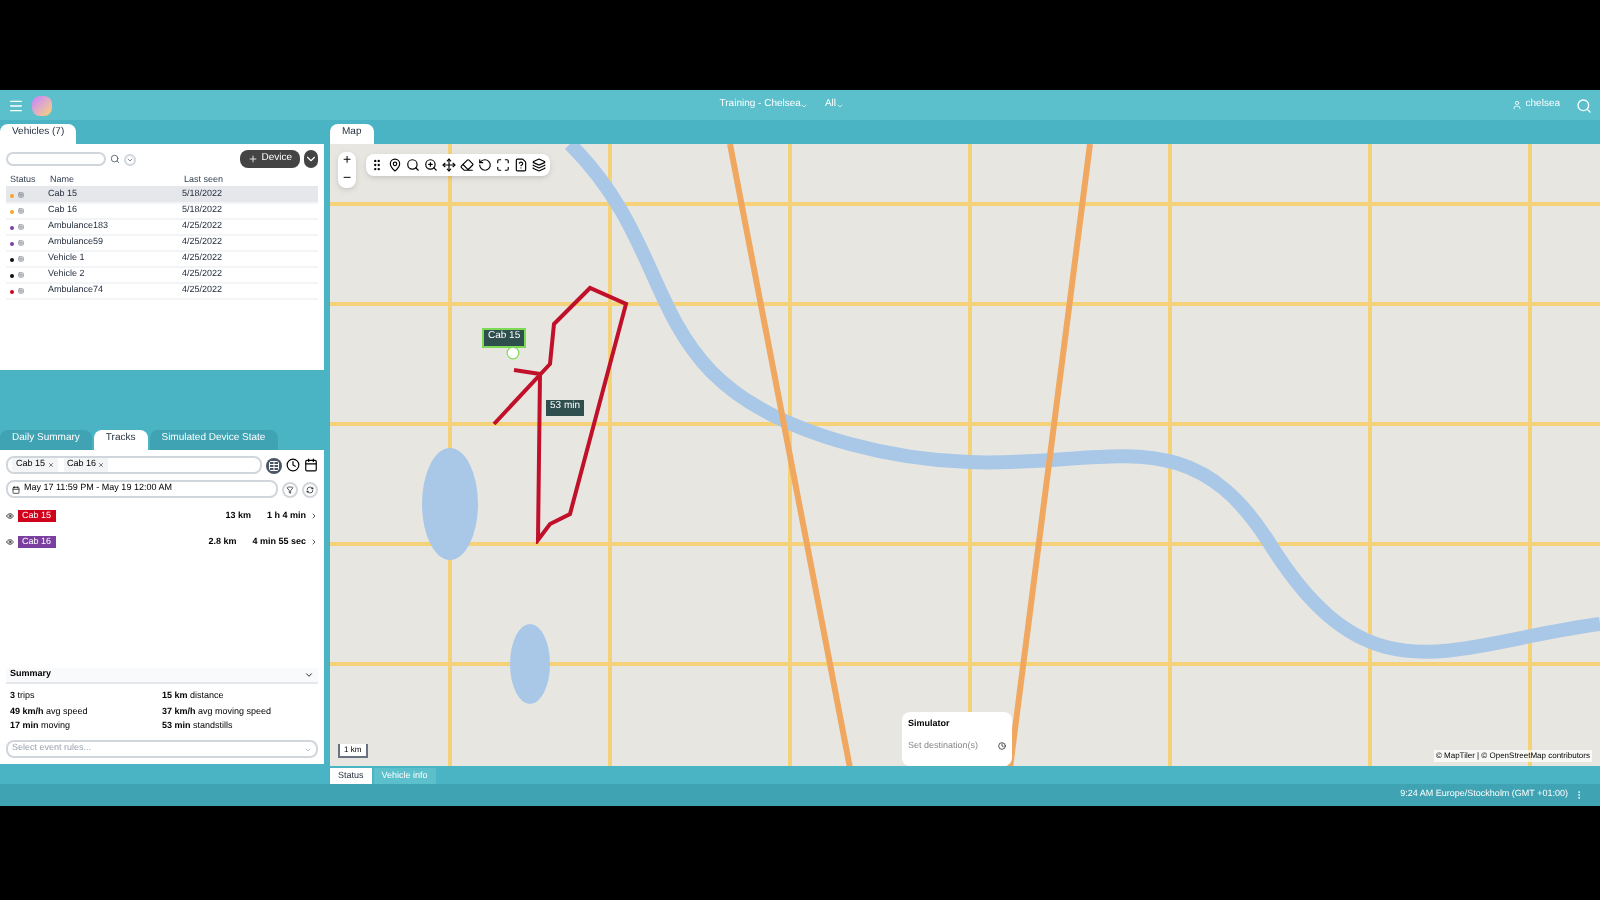 The image size is (1600, 900). I want to click on grip-icon, so click(377, 165).